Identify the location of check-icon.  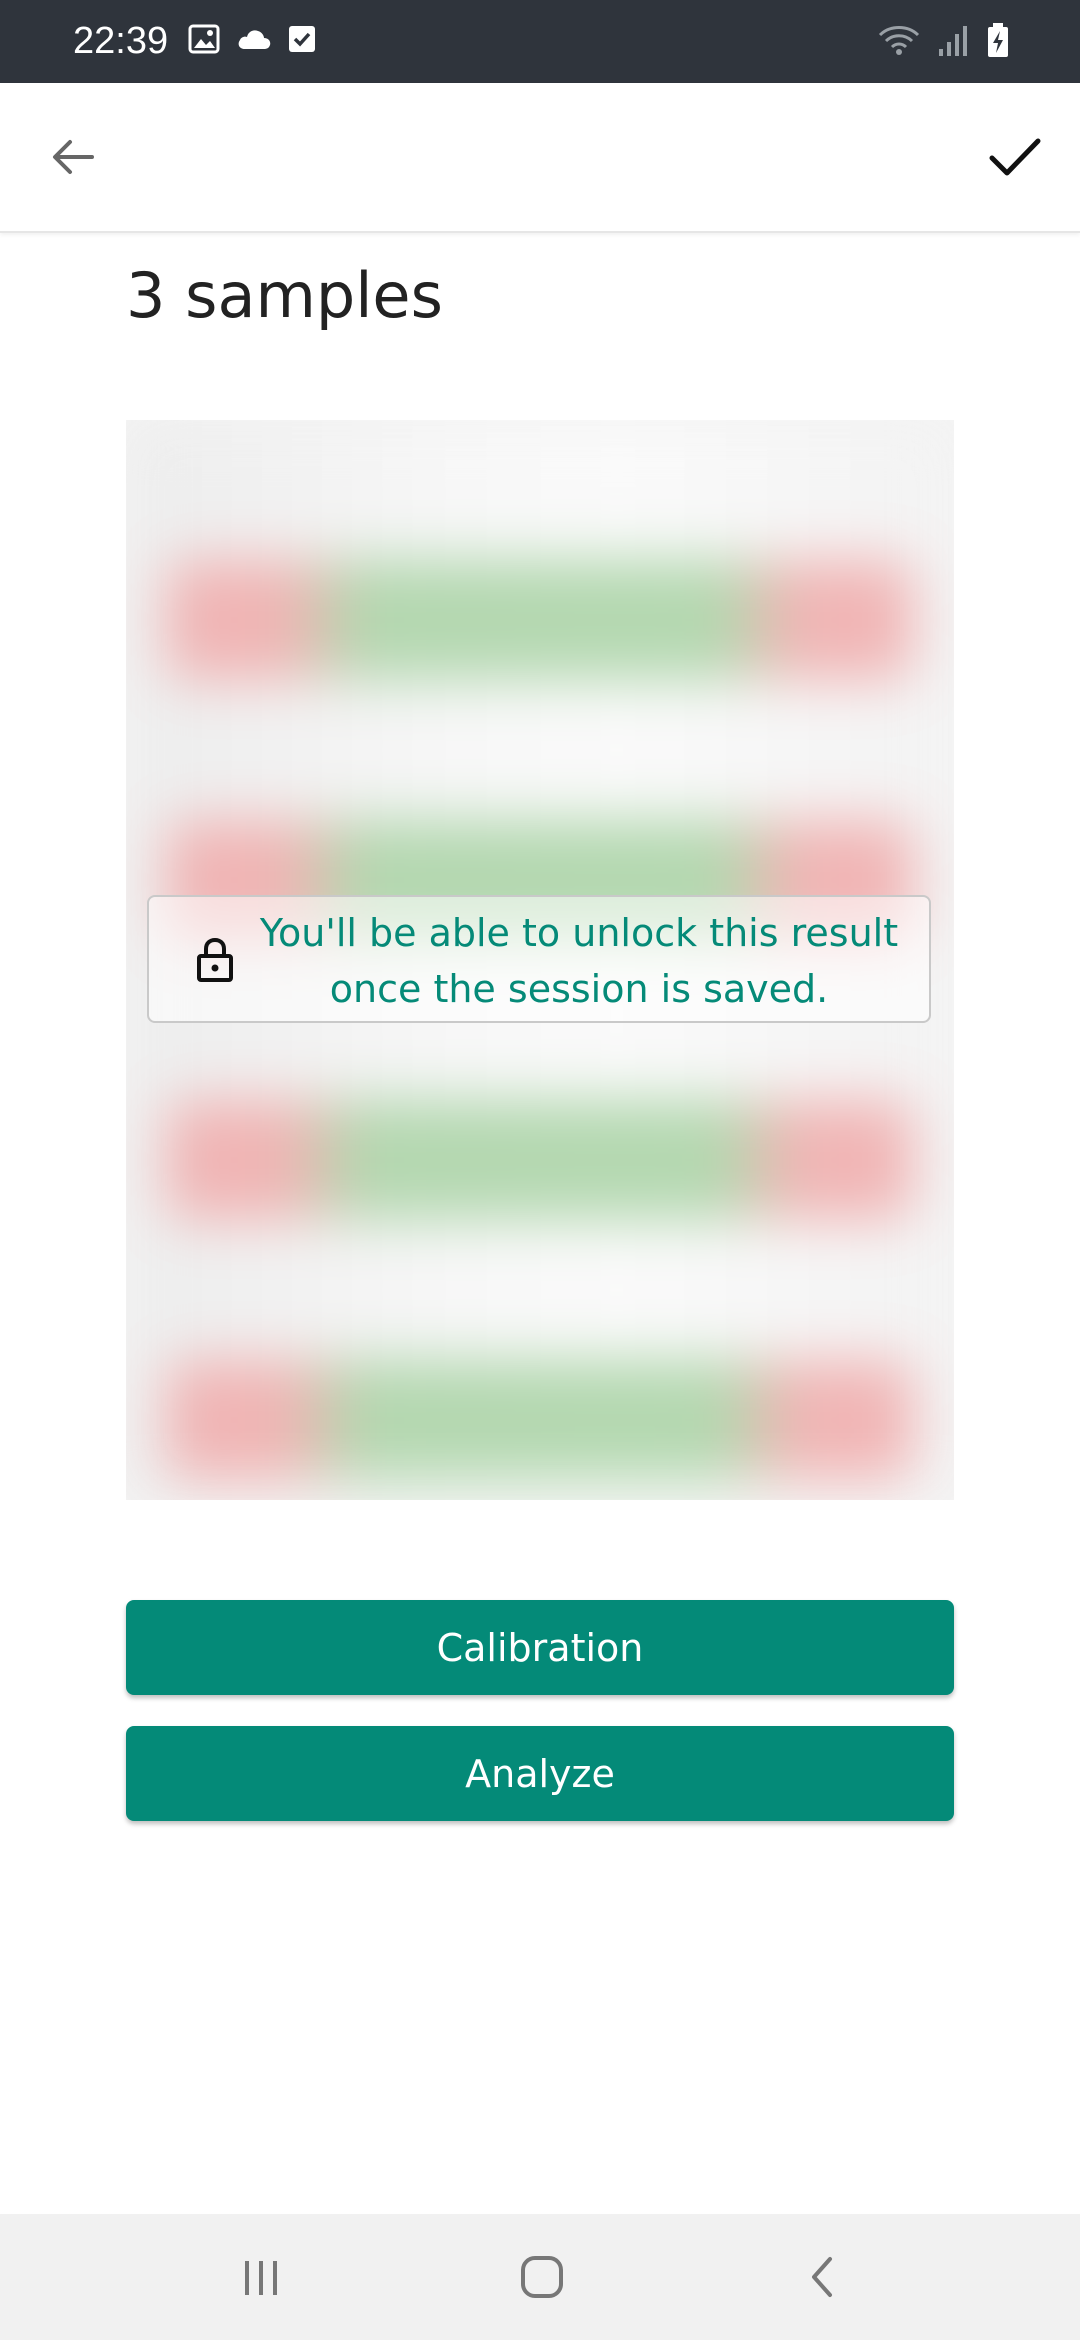
(1015, 157).